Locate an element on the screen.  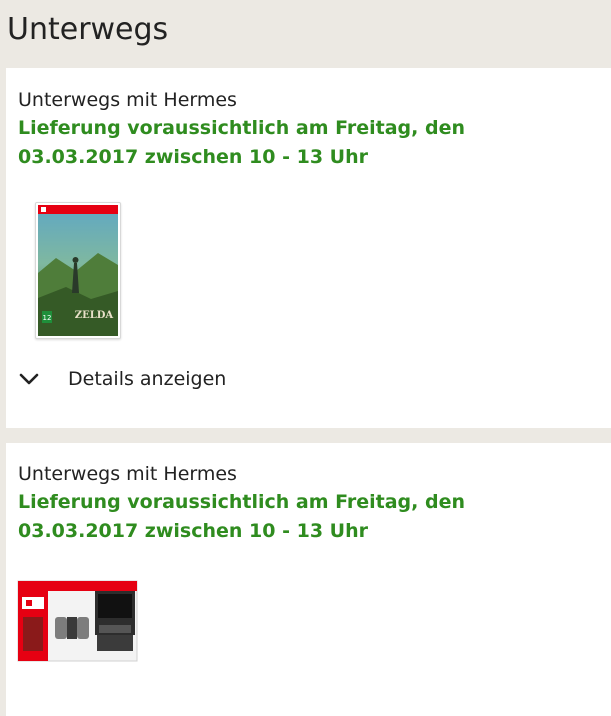
details-label: Details anzeigen is located at coordinates (147, 379).